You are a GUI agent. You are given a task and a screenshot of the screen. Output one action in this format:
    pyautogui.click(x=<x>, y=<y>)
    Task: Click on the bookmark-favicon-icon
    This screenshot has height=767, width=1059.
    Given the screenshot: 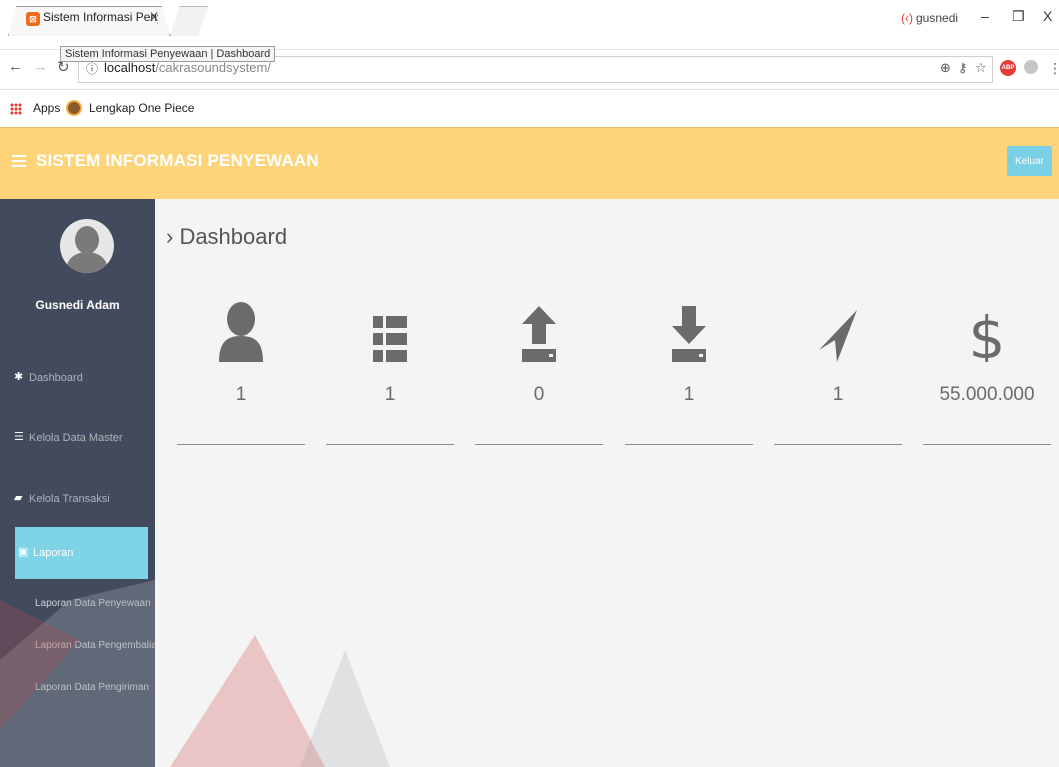 What is the action you would take?
    pyautogui.click(x=74, y=108)
    